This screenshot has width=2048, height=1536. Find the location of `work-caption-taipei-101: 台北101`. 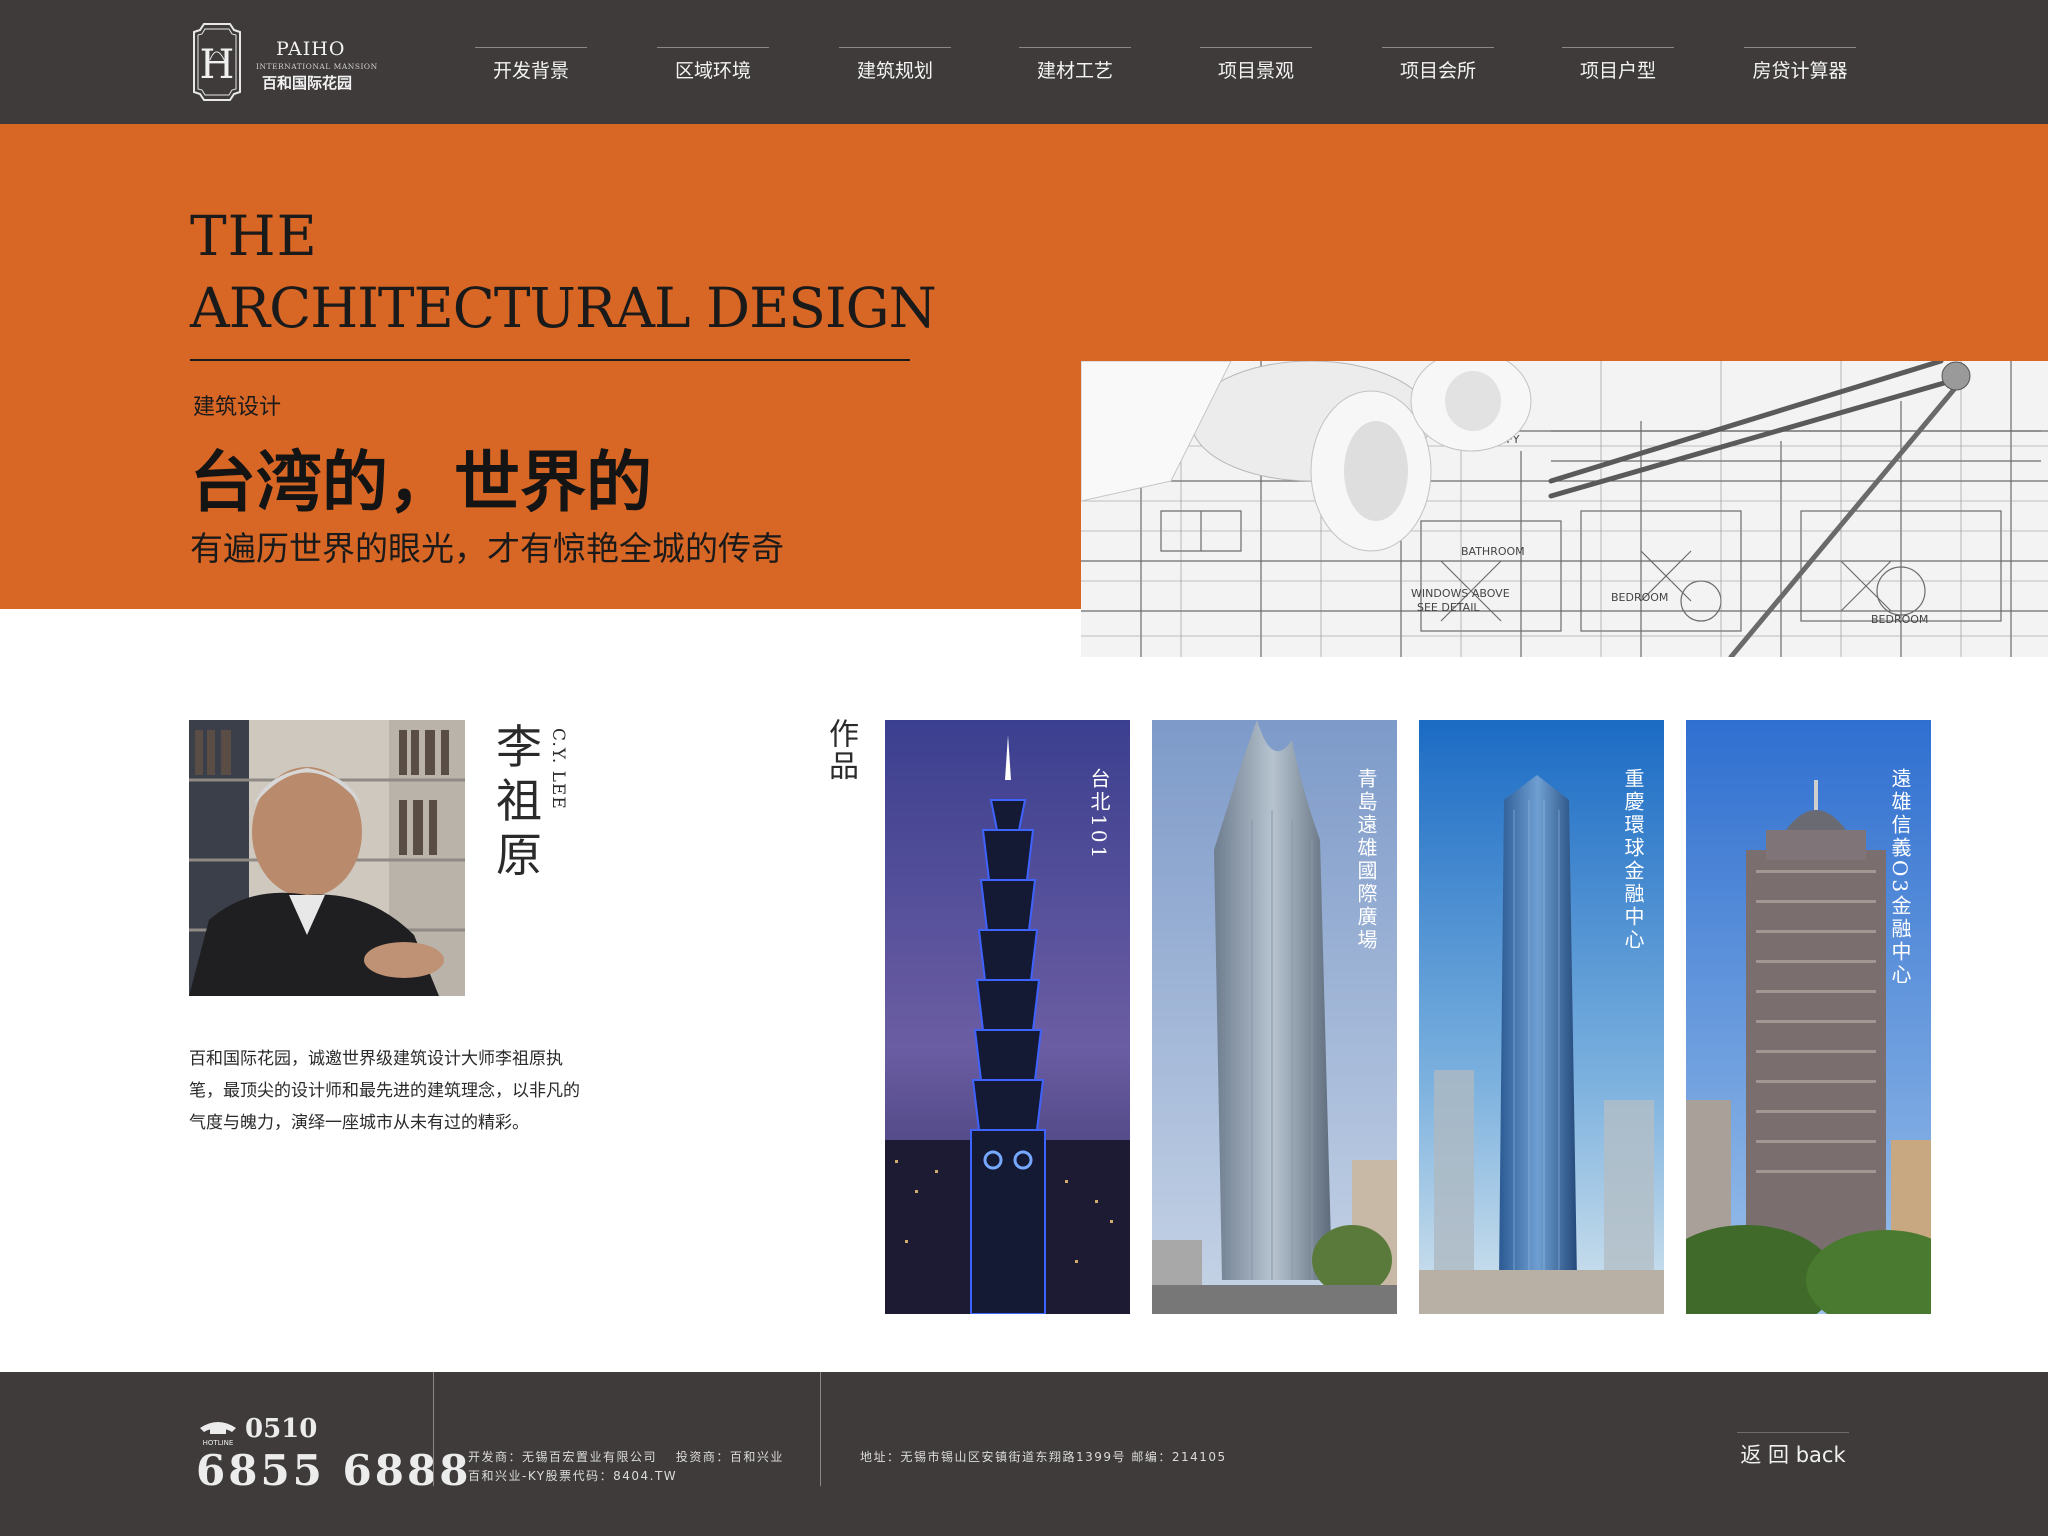

work-caption-taipei-101: 台北101 is located at coordinates (1099, 815).